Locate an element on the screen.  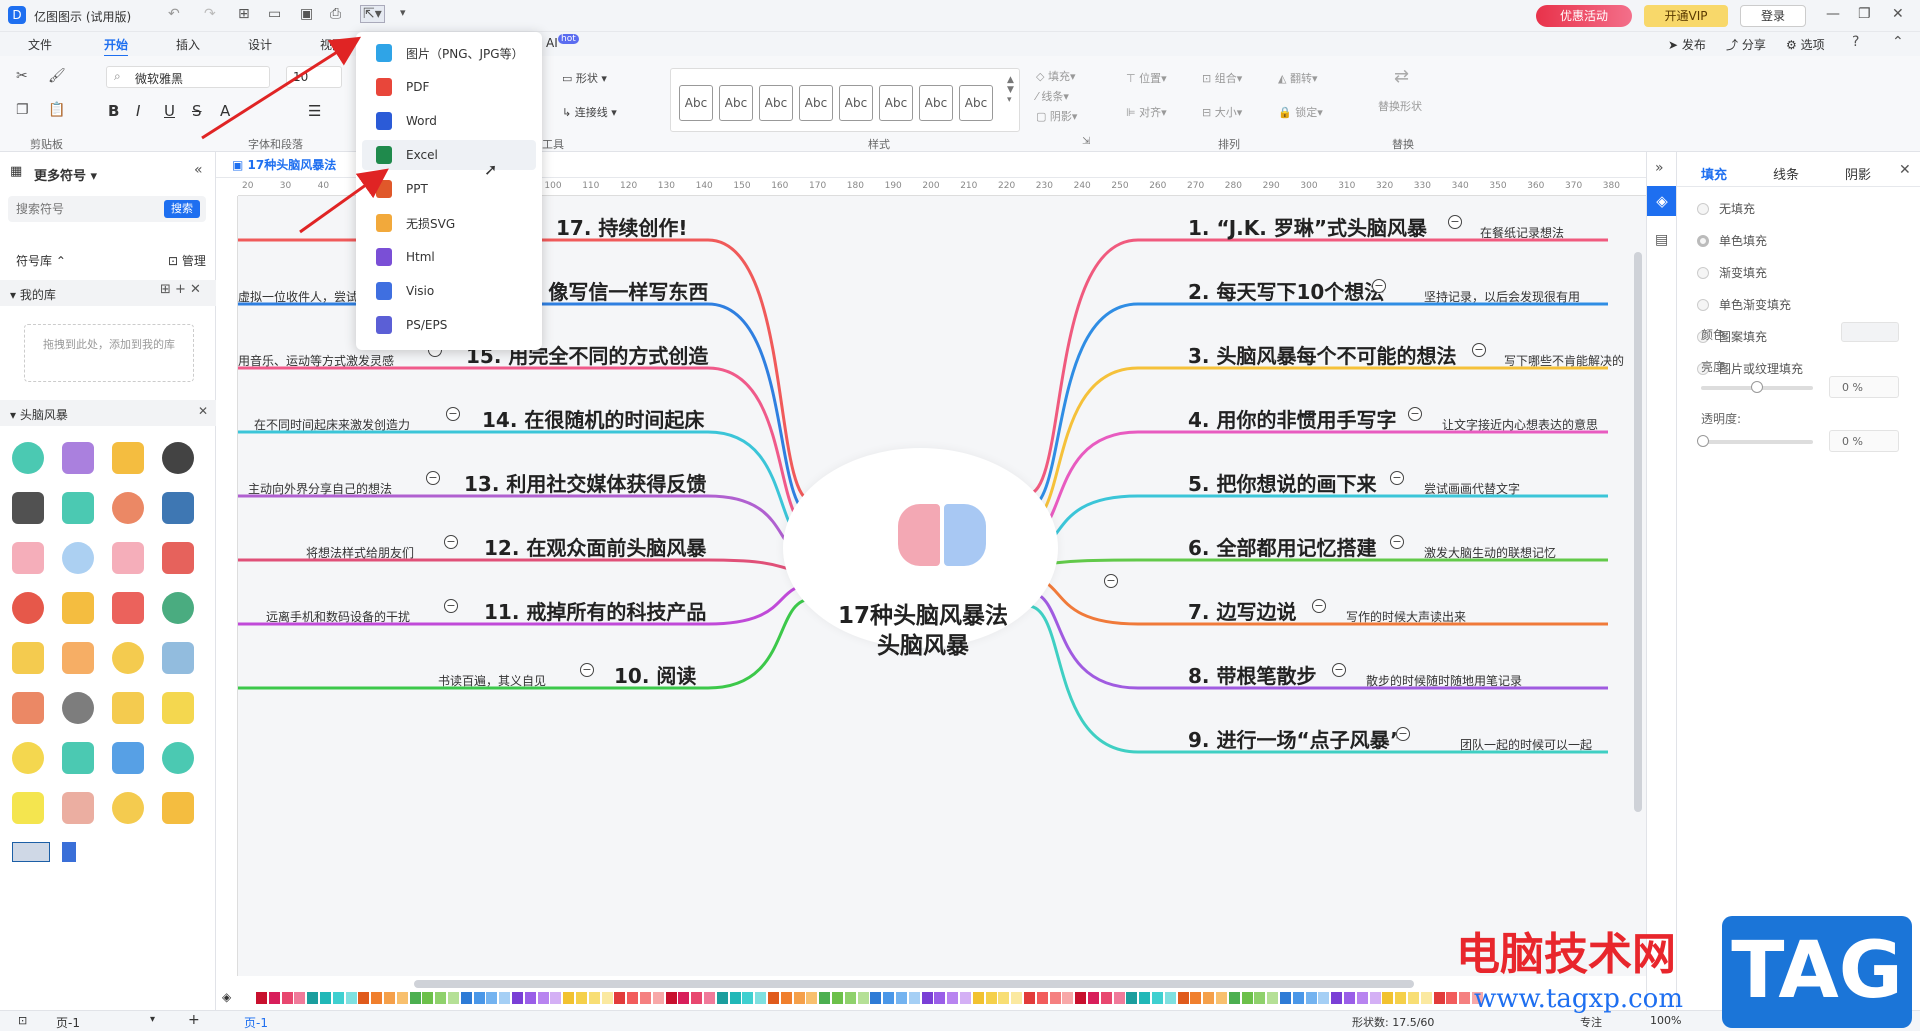
export-menu-item: PDF is located at coordinates (449, 87).